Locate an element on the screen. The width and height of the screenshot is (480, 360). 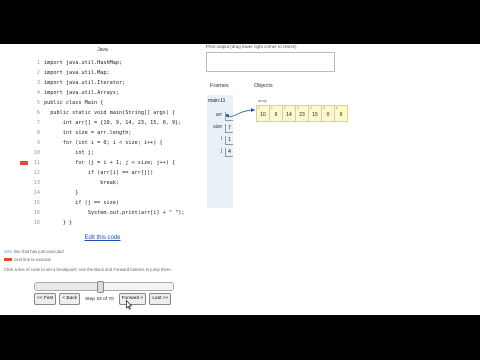
pointer-arrow is located at coordinates (241, 113).